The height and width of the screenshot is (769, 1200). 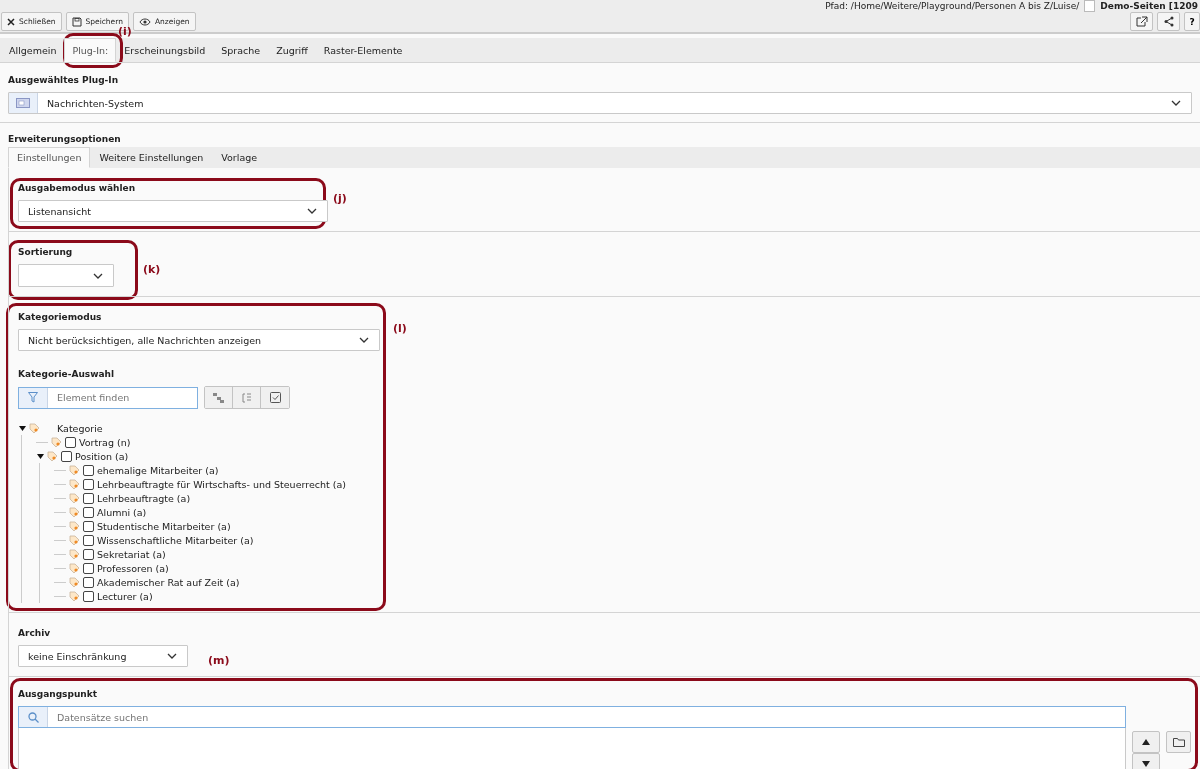 I want to click on tree-item-label: Kategorie, so click(x=80, y=428).